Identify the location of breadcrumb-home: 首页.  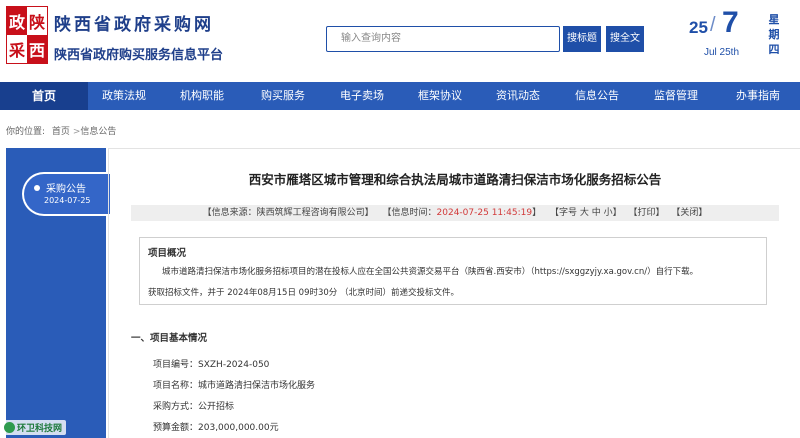
(61, 132).